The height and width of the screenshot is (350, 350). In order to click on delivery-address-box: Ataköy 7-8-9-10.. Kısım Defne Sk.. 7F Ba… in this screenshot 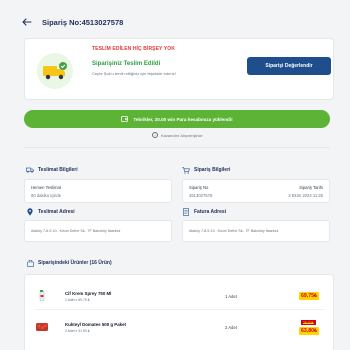, I will do `click(98, 231)`.